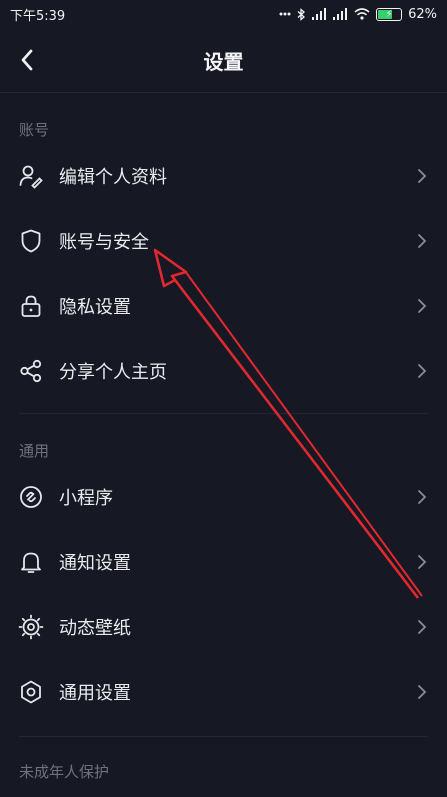 This screenshot has width=447, height=797. What do you see at coordinates (31, 562) in the screenshot?
I see `bell-icon` at bounding box center [31, 562].